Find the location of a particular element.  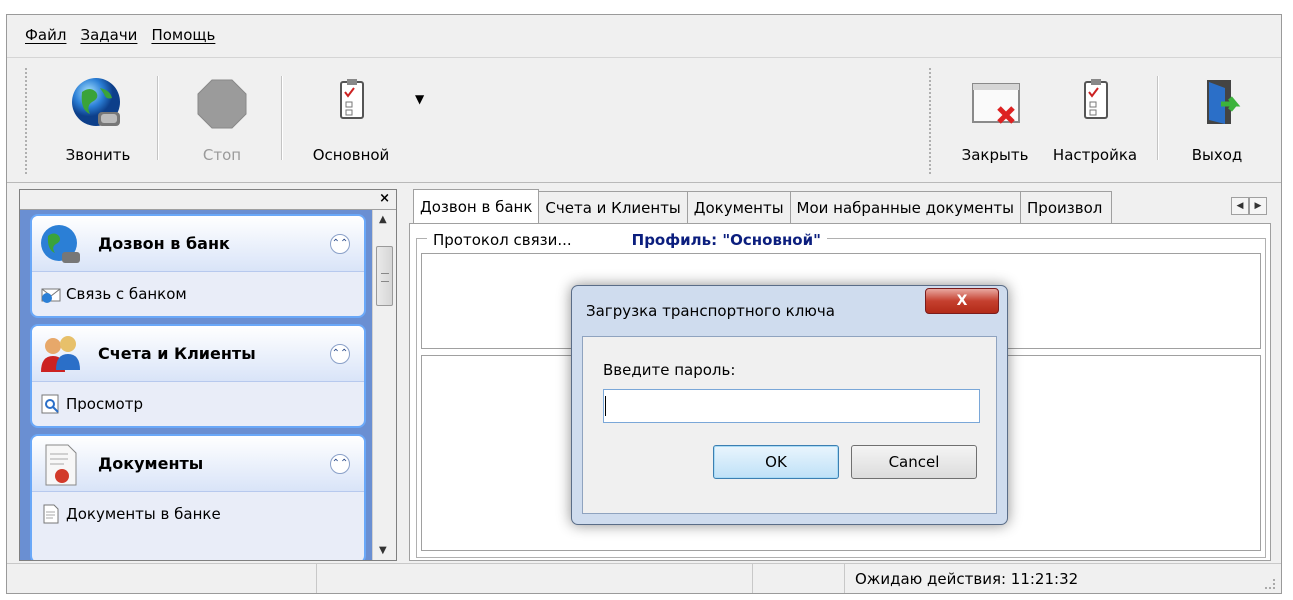

tab-custom: Произвол is located at coordinates (1066, 207).